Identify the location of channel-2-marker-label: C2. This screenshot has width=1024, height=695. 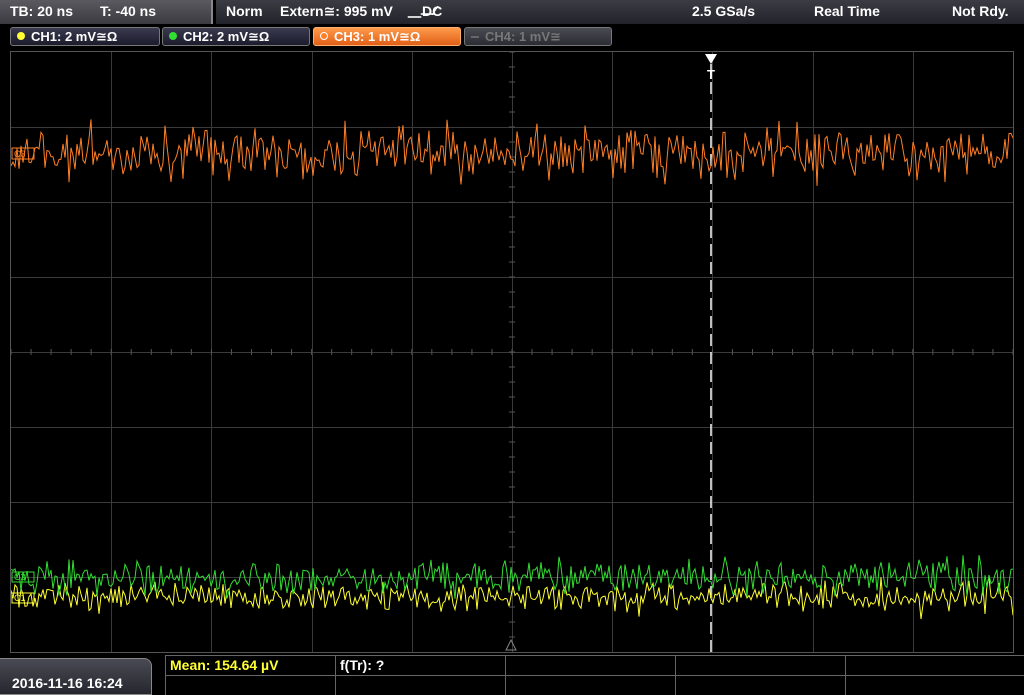
(20, 577).